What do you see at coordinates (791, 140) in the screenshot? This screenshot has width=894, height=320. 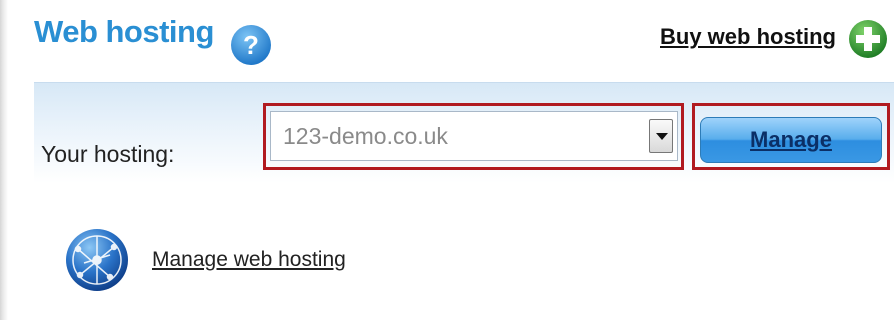 I see `manage-button: Manage` at bounding box center [791, 140].